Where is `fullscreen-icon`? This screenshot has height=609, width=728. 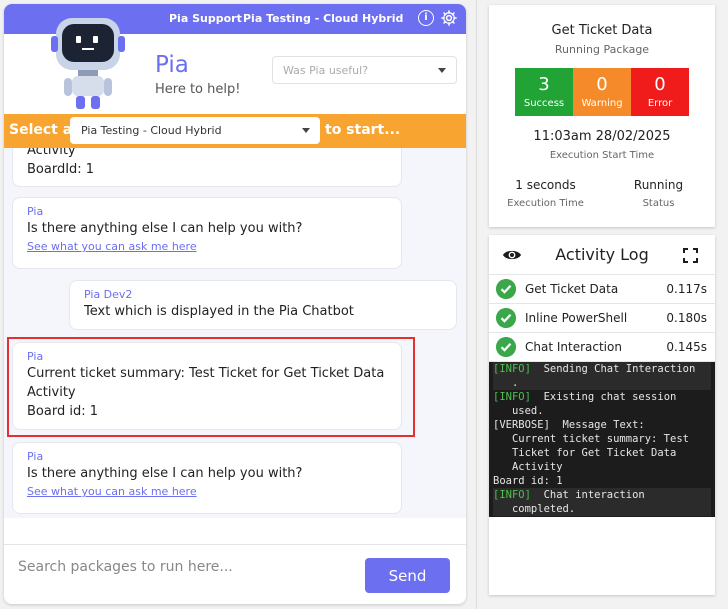
fullscreen-icon is located at coordinates (690, 255).